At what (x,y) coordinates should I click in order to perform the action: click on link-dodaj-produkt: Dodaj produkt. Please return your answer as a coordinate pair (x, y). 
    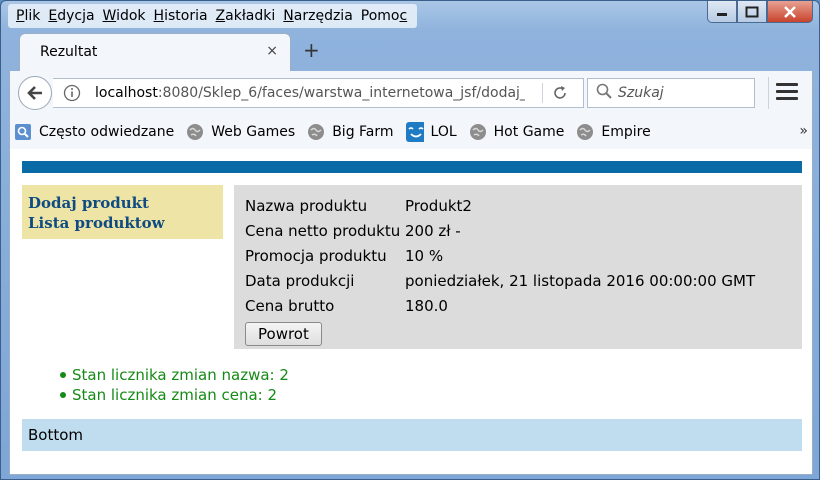
    Looking at the image, I should click on (122, 203).